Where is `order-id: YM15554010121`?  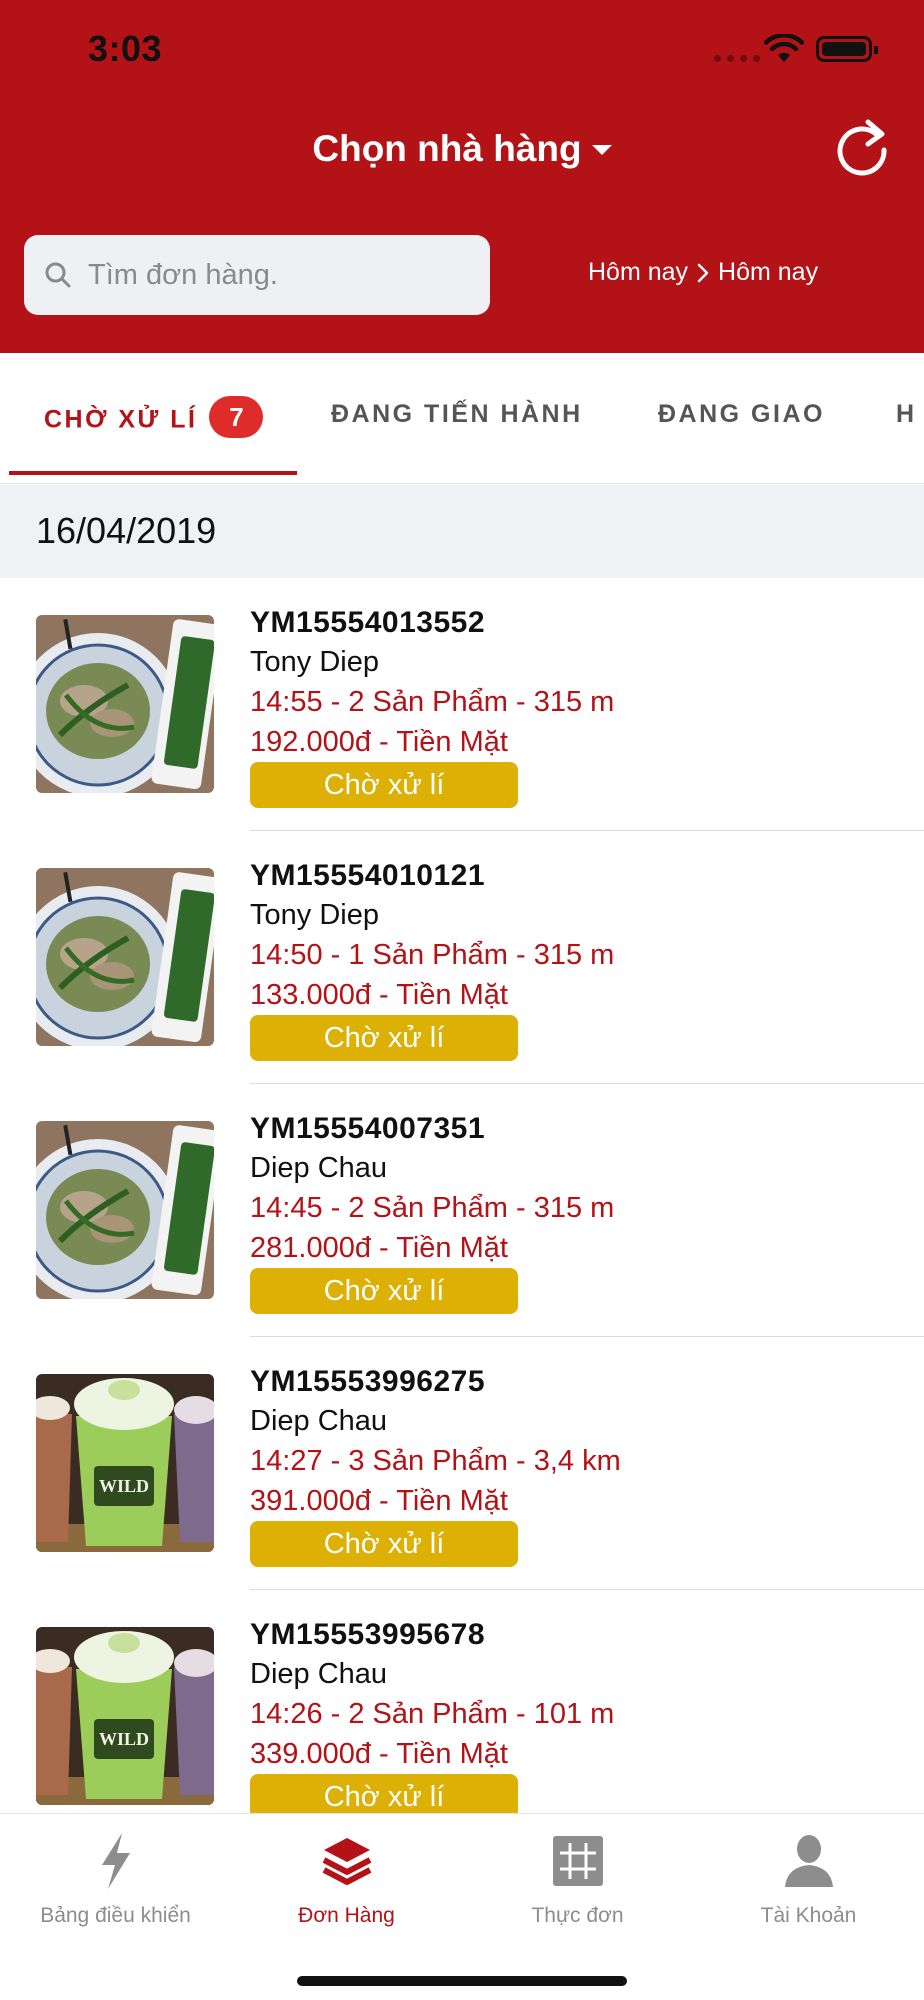 order-id: YM15554010121 is located at coordinates (368, 875).